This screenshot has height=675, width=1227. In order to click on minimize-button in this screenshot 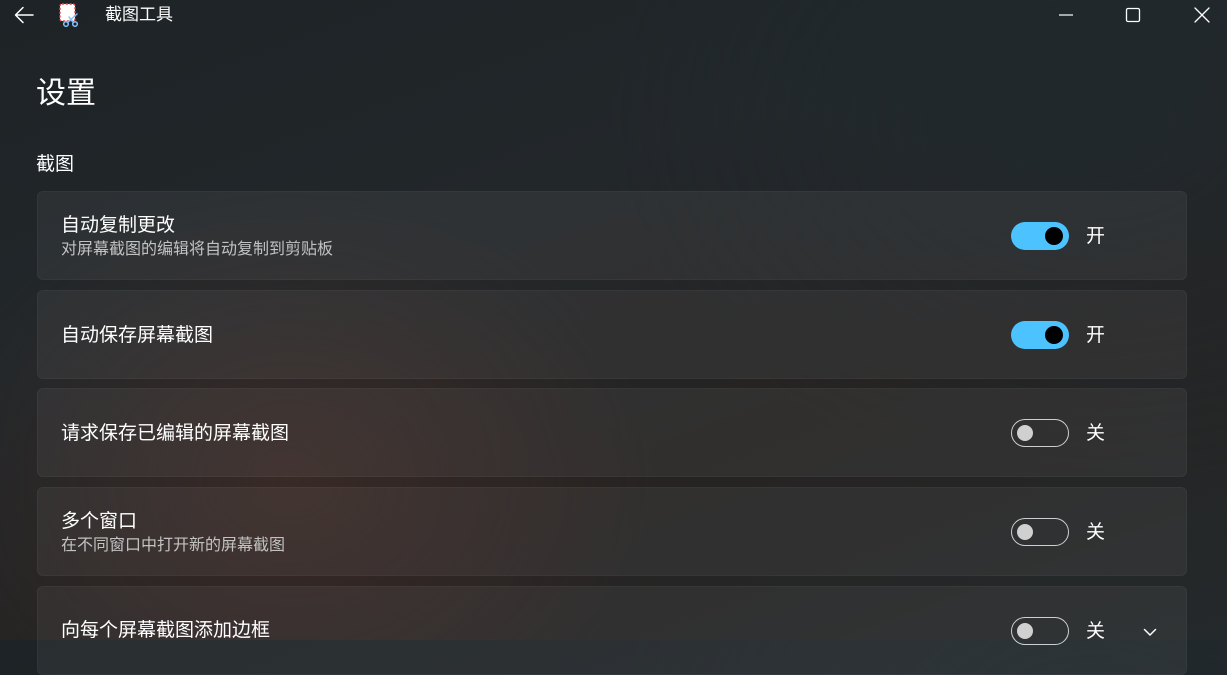, I will do `click(1066, 15)`.